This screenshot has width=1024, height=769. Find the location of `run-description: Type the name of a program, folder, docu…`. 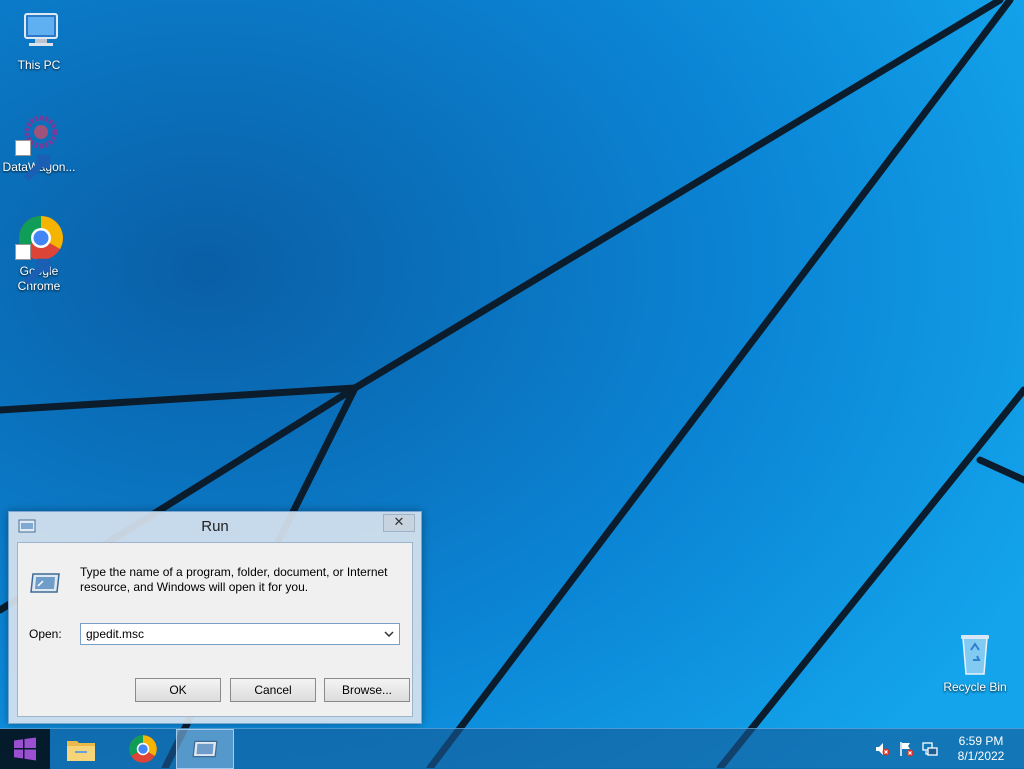

run-description: Type the name of a program, folder, docu… is located at coordinates (234, 579).